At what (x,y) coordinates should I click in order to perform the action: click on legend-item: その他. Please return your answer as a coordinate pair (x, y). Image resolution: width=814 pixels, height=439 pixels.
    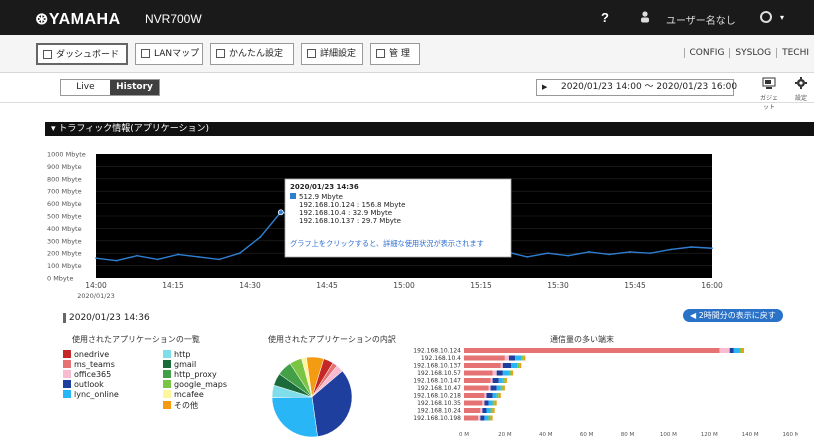
    Looking at the image, I should click on (180, 405).